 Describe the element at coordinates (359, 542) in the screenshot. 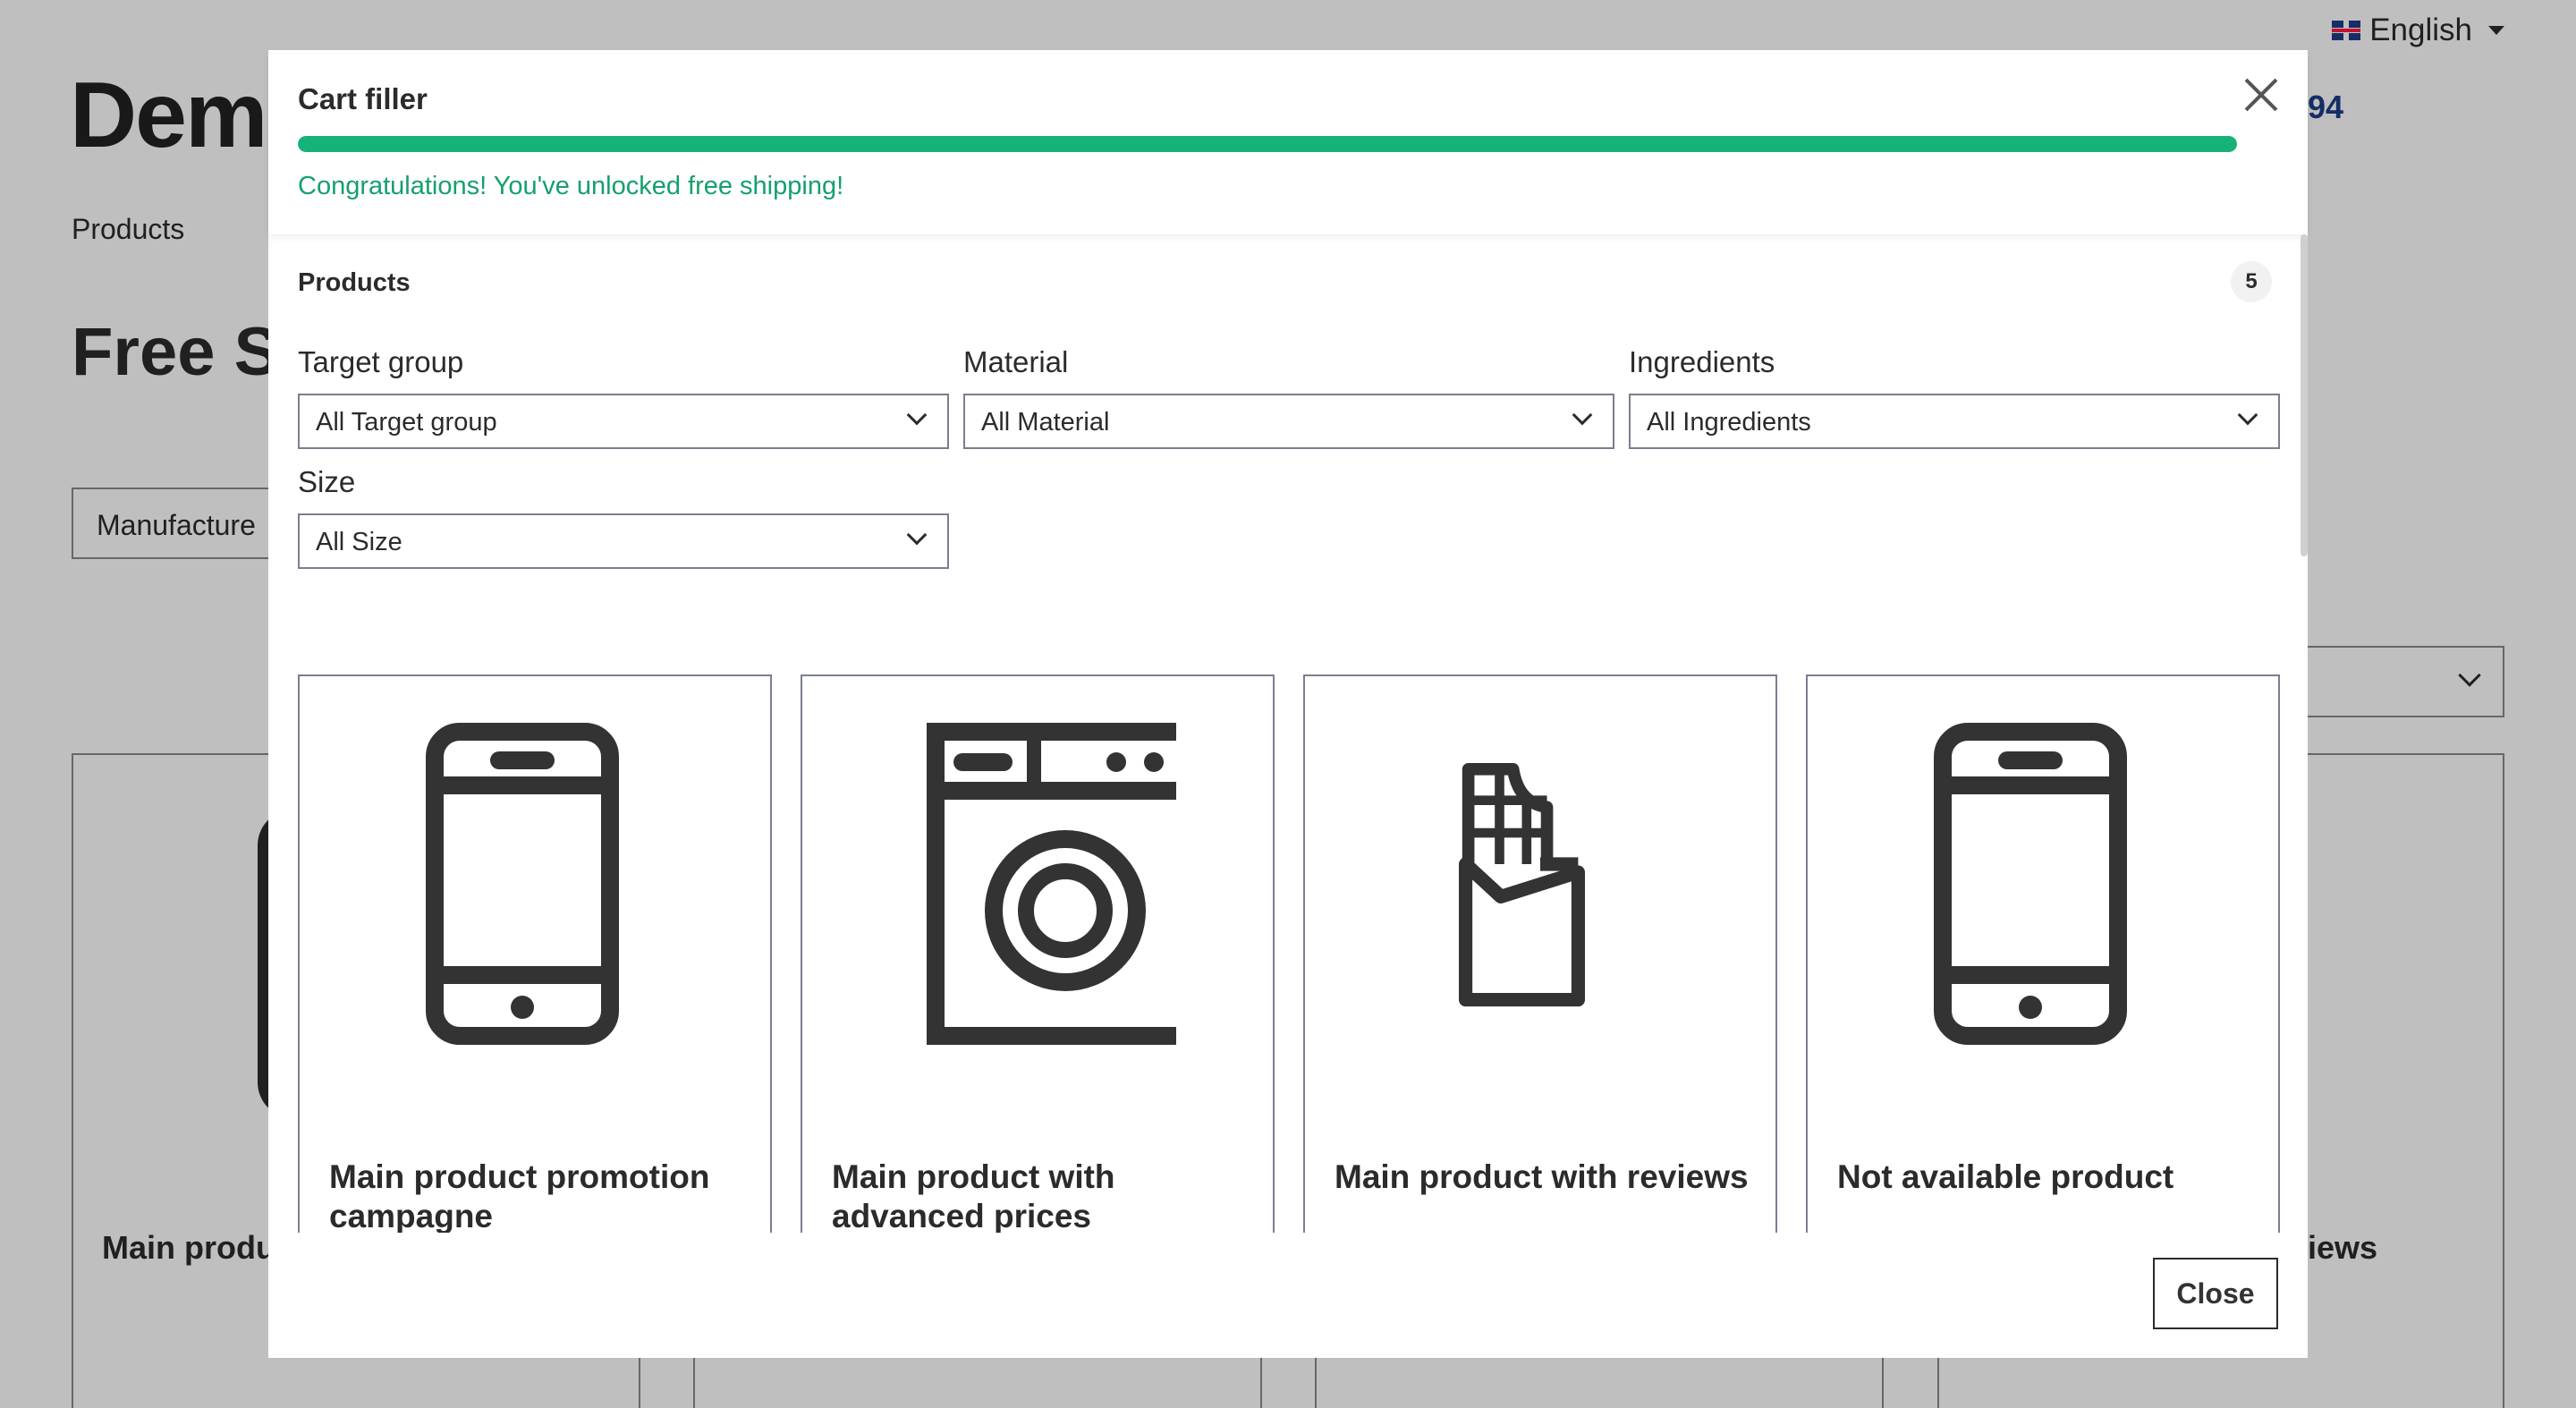

I see `size-value: All Size` at that location.